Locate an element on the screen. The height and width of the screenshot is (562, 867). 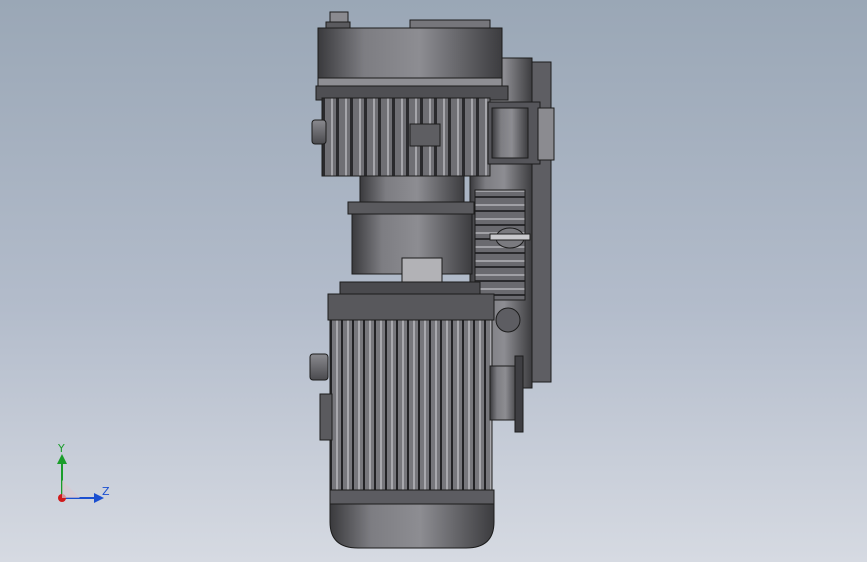
top-cap is located at coordinates (410, 54).